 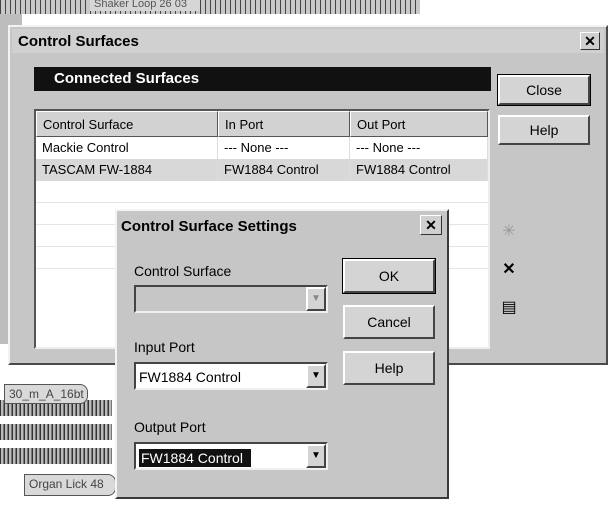 What do you see at coordinates (509, 232) in the screenshot?
I see `add-surface-icon: ✳` at bounding box center [509, 232].